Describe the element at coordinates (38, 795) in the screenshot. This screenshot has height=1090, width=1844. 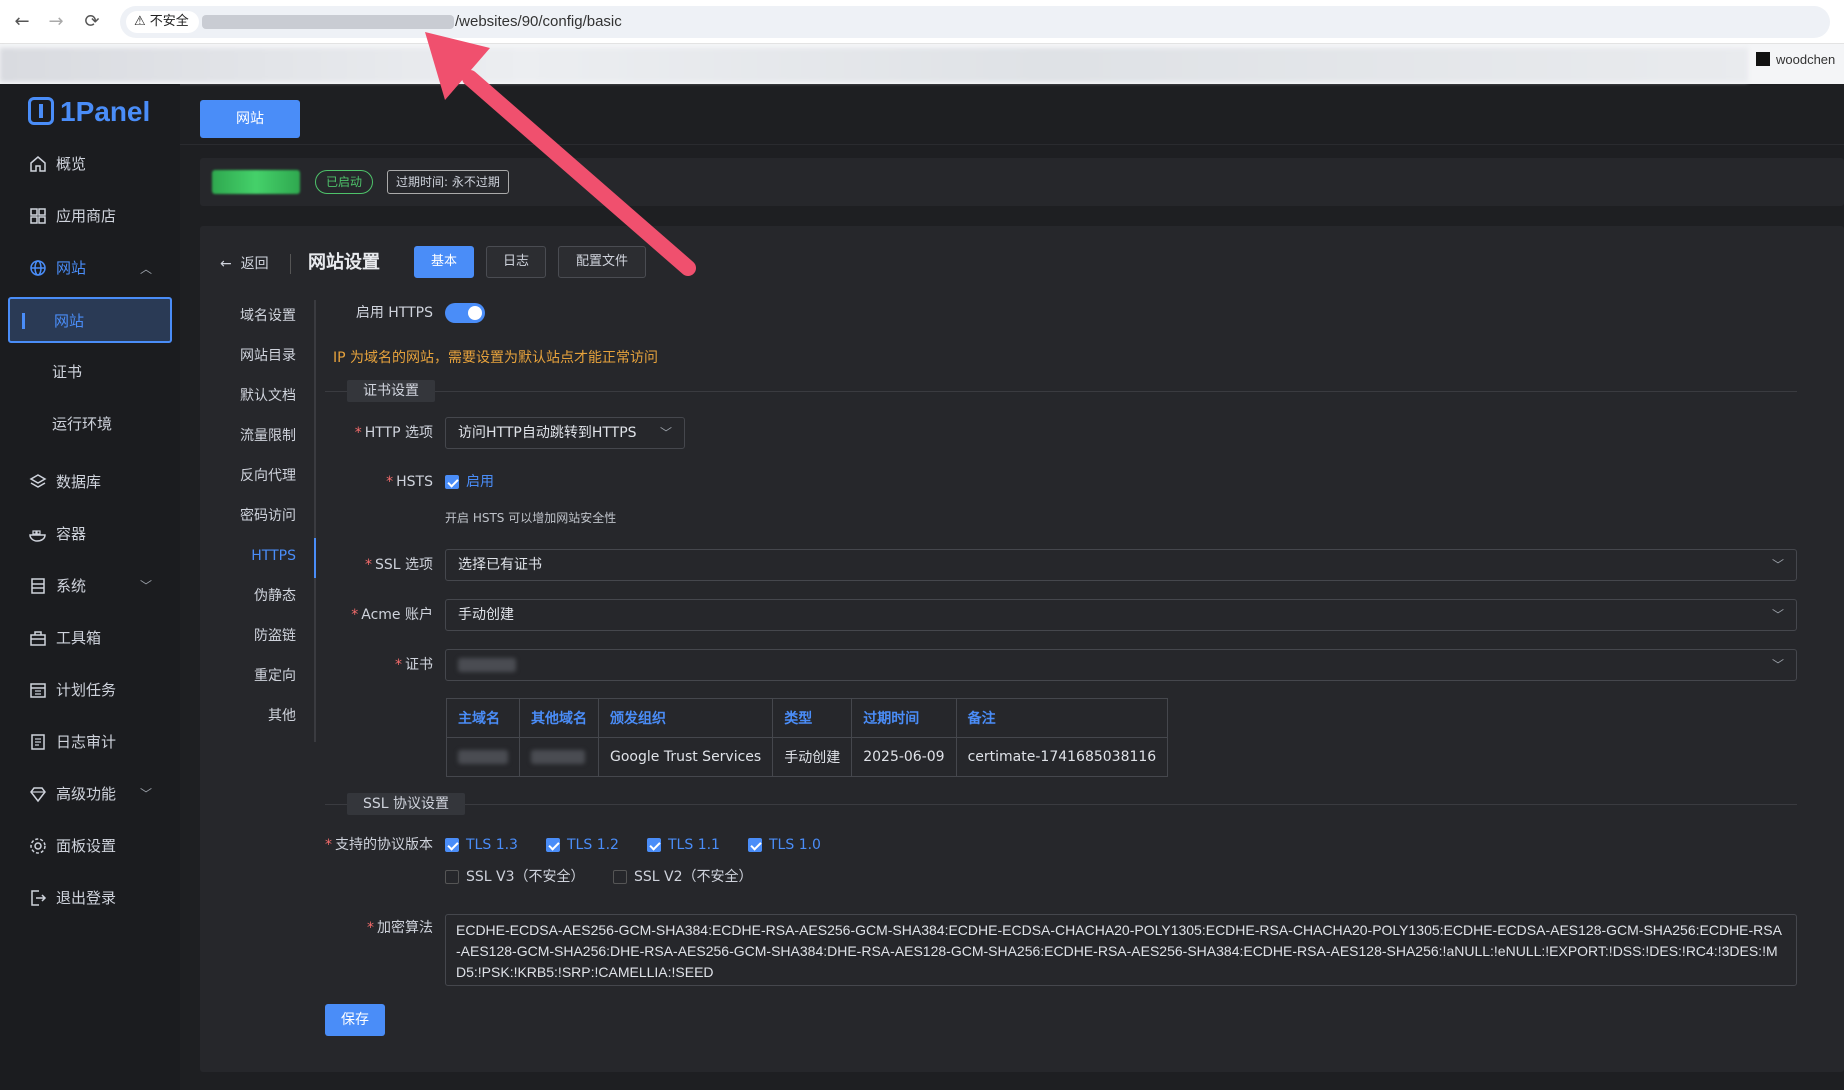
I see `diamond-icon` at that location.